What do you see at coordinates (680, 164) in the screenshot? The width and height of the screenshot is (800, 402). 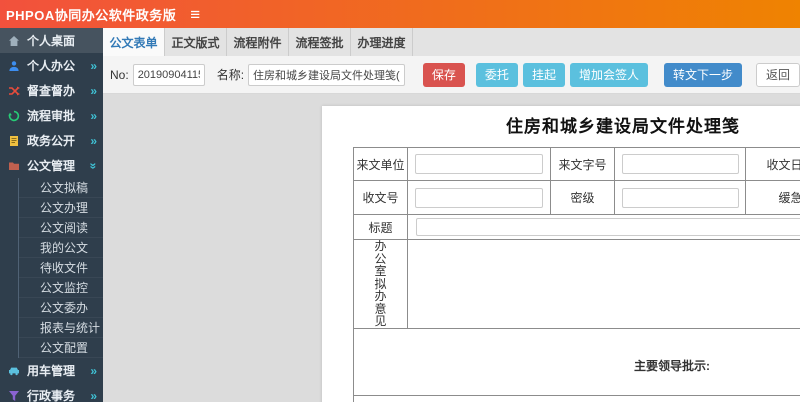 I see `incoming-ref-no-input` at bounding box center [680, 164].